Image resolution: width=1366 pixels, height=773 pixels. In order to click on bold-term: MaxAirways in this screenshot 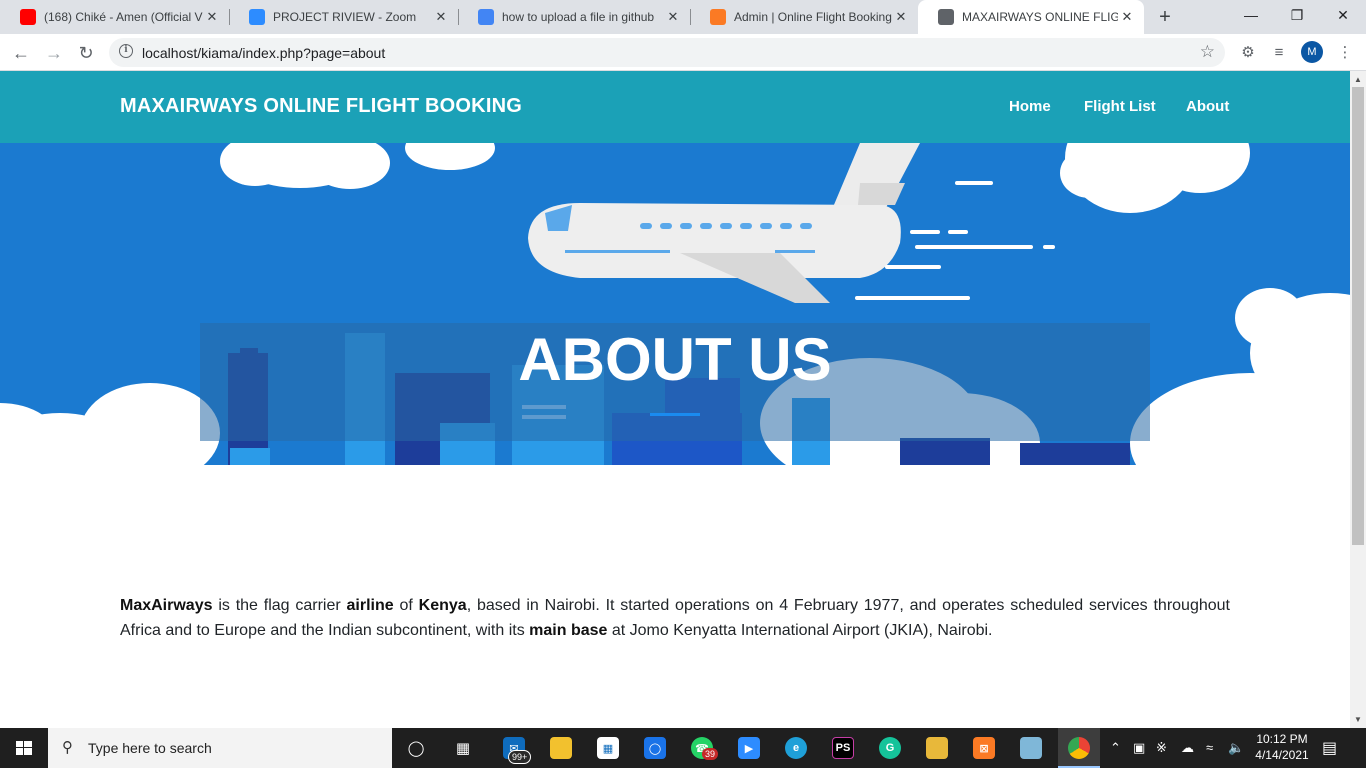, I will do `click(166, 605)`.